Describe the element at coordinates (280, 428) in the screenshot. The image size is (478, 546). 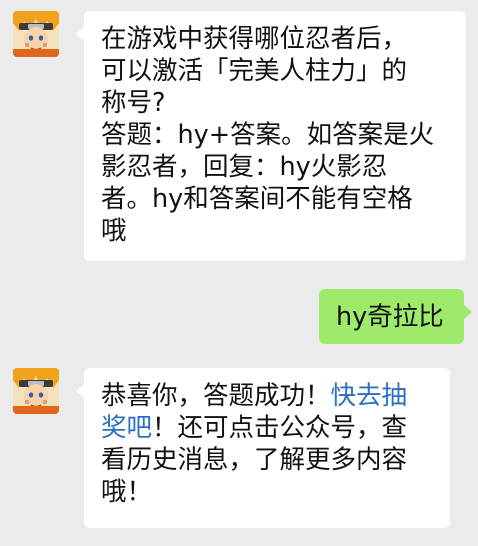
I see `message-text: ！还可点击公众号，查` at that location.